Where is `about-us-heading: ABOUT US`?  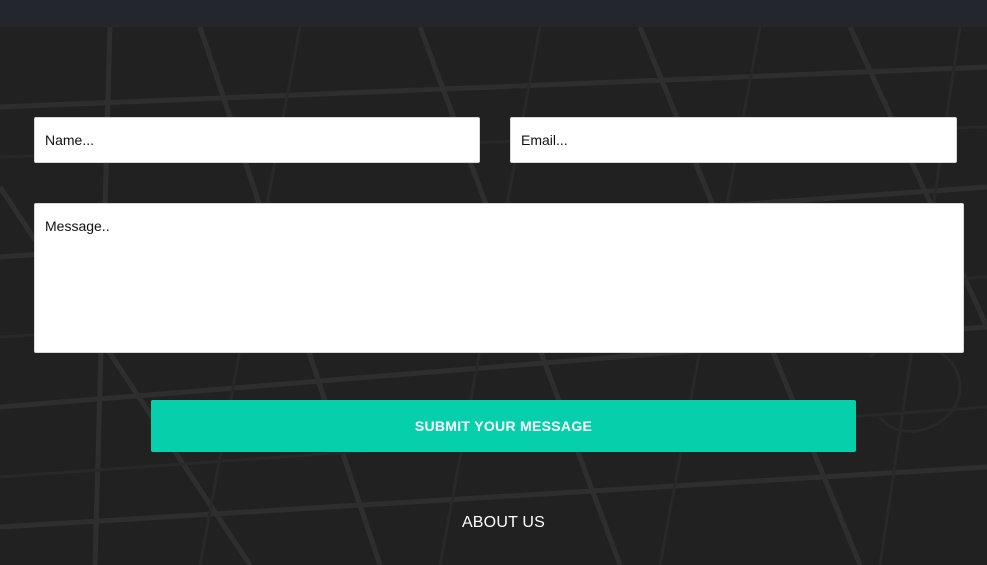 about-us-heading: ABOUT US is located at coordinates (503, 522).